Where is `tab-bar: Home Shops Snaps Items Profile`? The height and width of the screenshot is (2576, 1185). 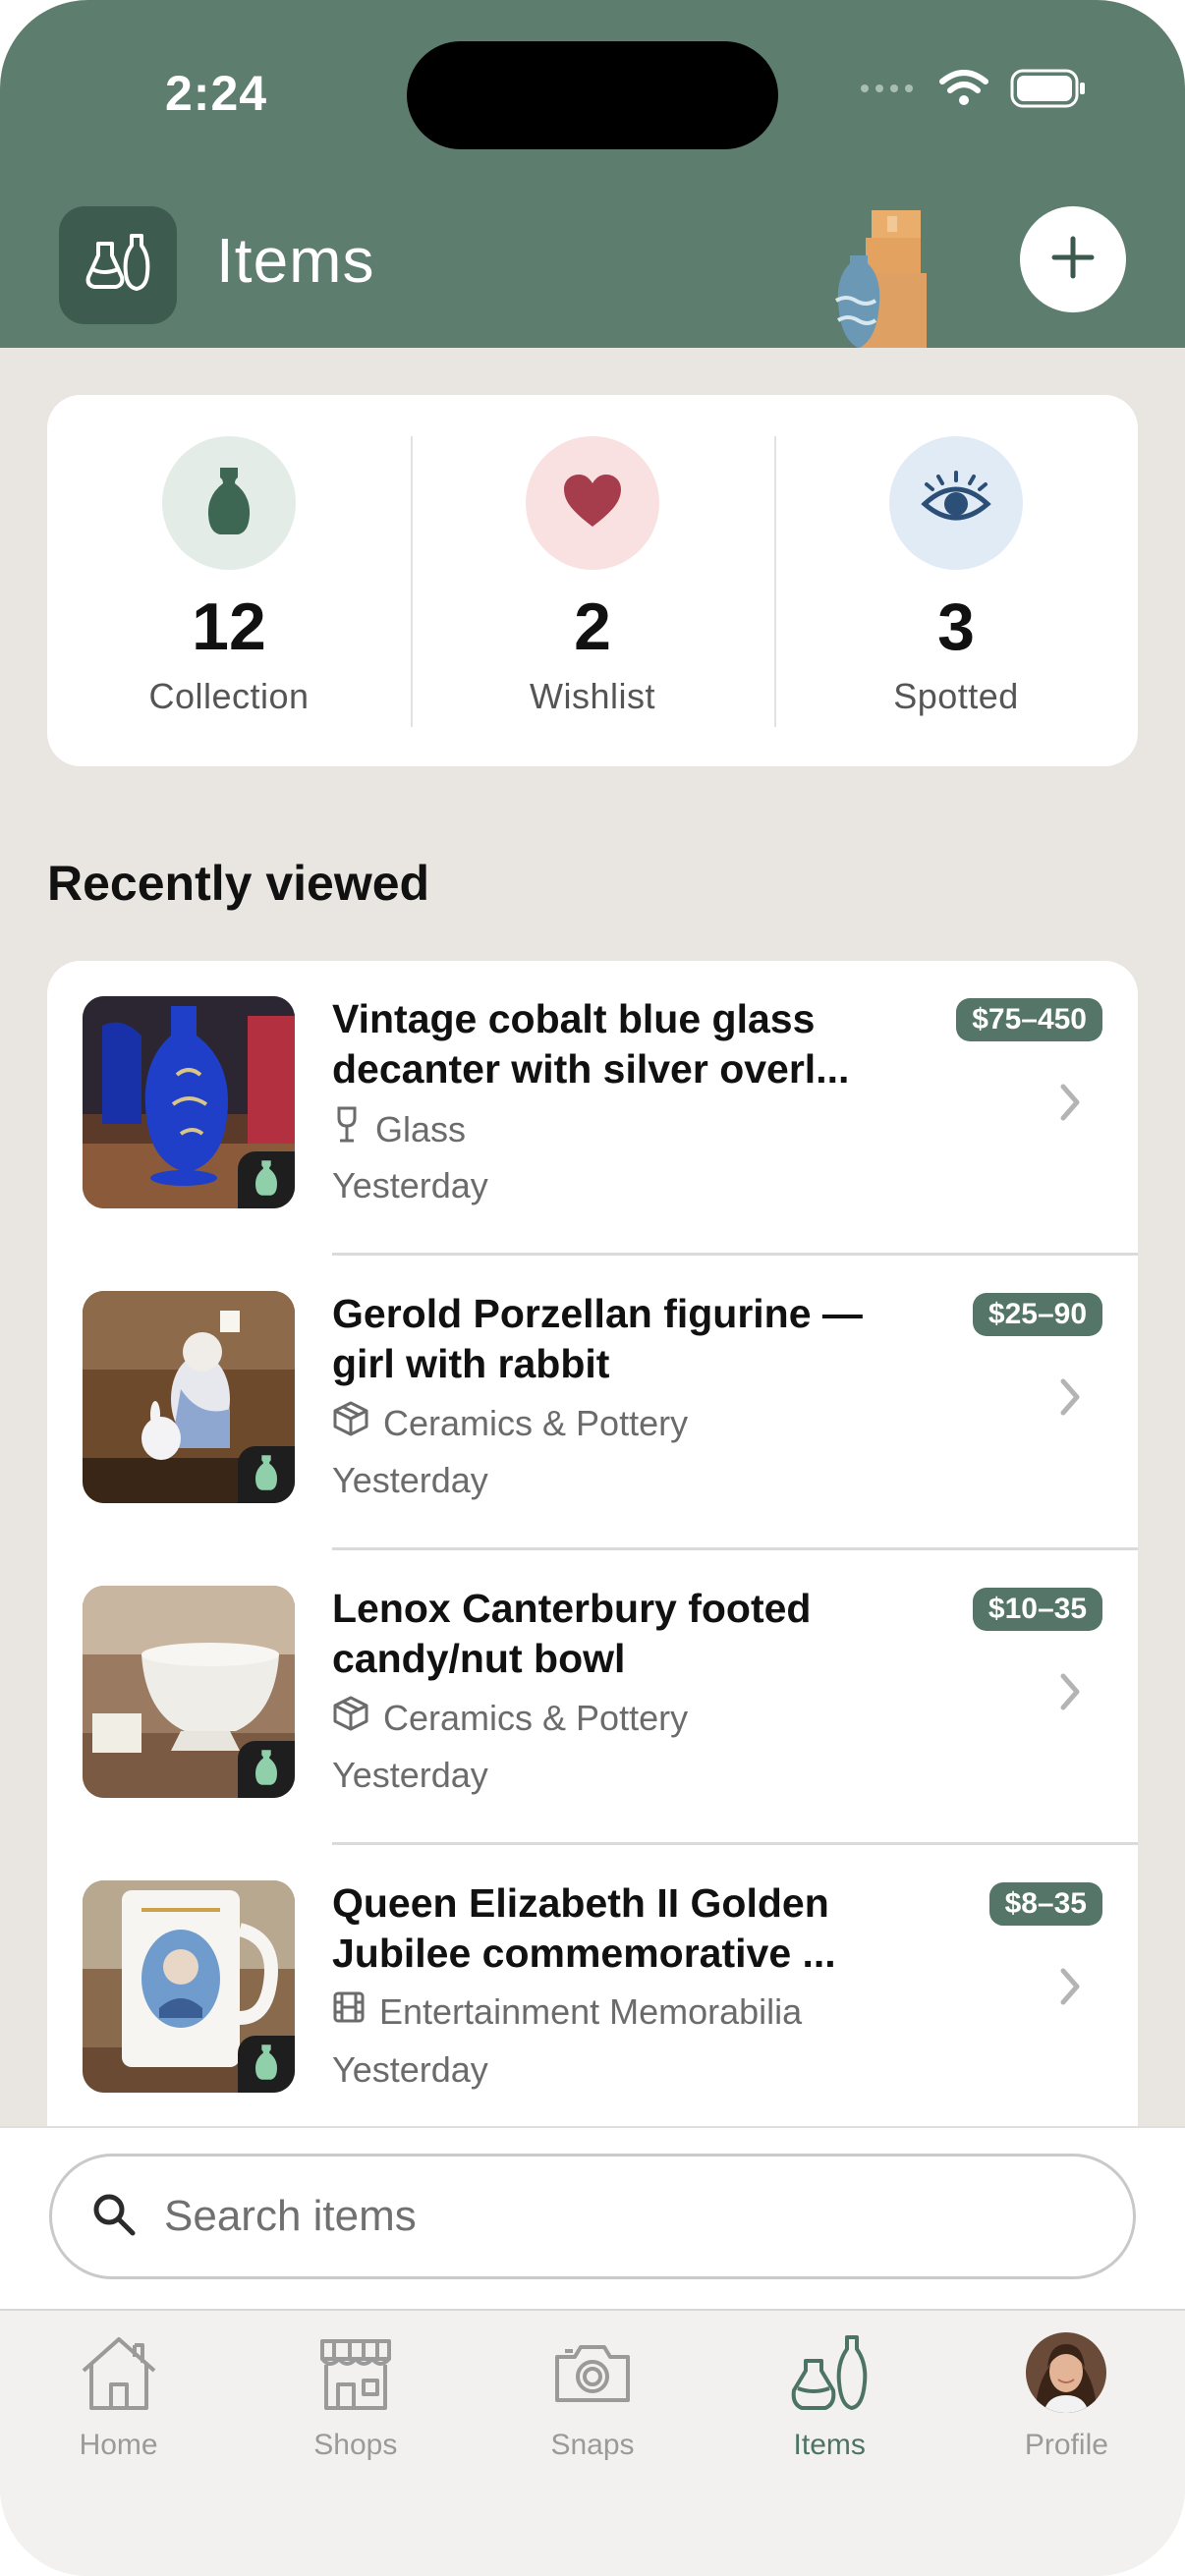
tab-bar: Home Shops Snaps Items Profile is located at coordinates (592, 2442).